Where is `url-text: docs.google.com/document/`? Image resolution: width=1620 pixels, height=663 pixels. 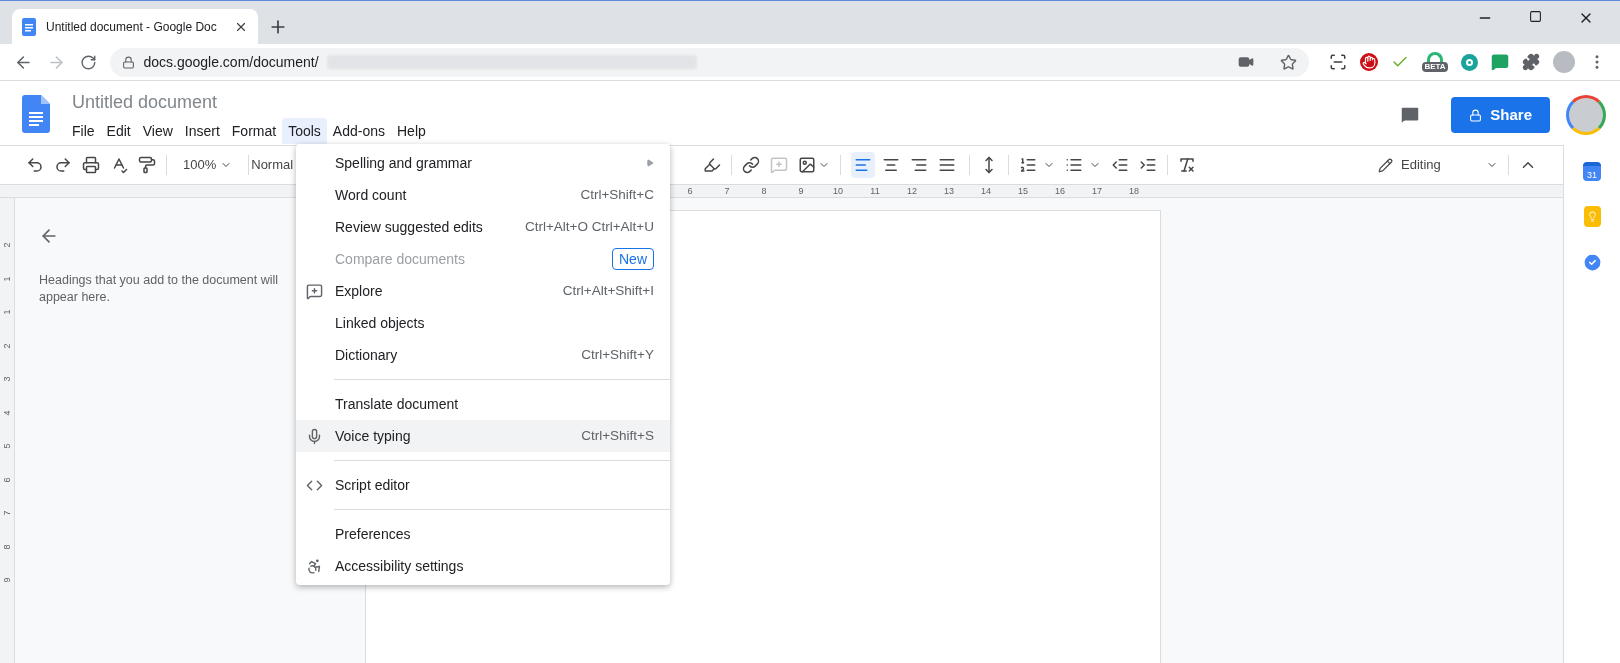 url-text: docs.google.com/document/ is located at coordinates (231, 62).